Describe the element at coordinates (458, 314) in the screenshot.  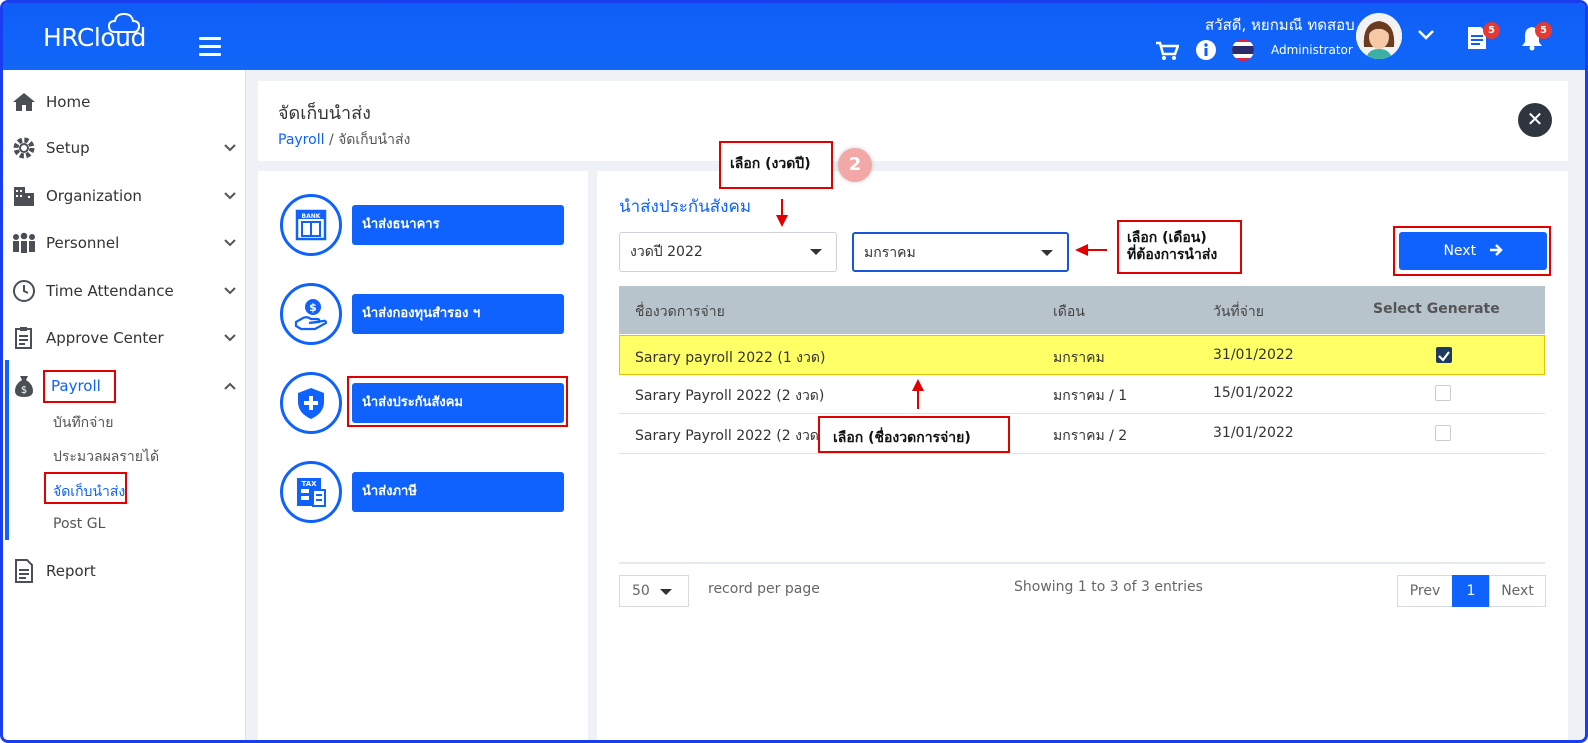
I see `provident-fund-button: นำส่งกองทุนสำรอง ฯ` at that location.